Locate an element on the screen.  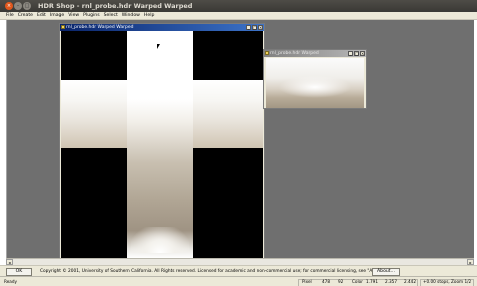
image-window-titlebar-secondary: rnl_probe.hdr Warped _ □ × is located at coordinates (315, 53).